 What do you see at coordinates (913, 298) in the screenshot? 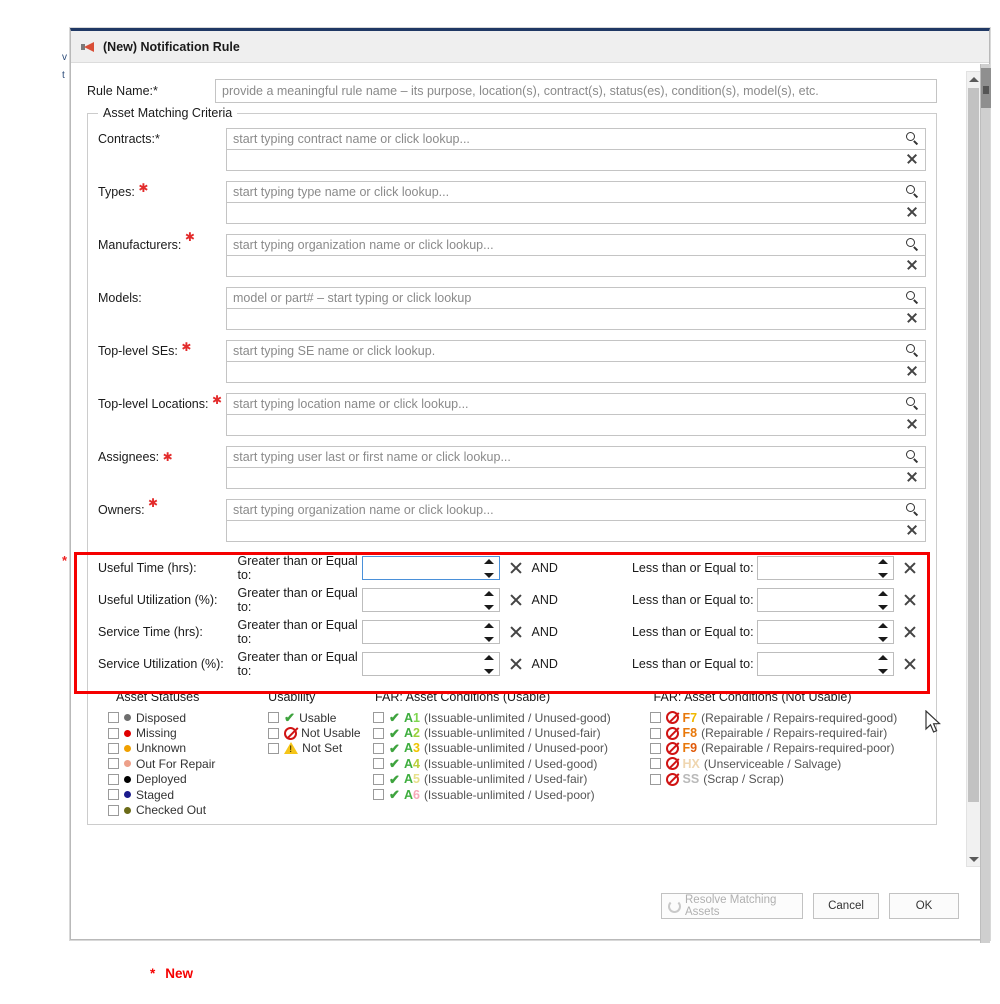
I see `lookup-search-icon-models` at bounding box center [913, 298].